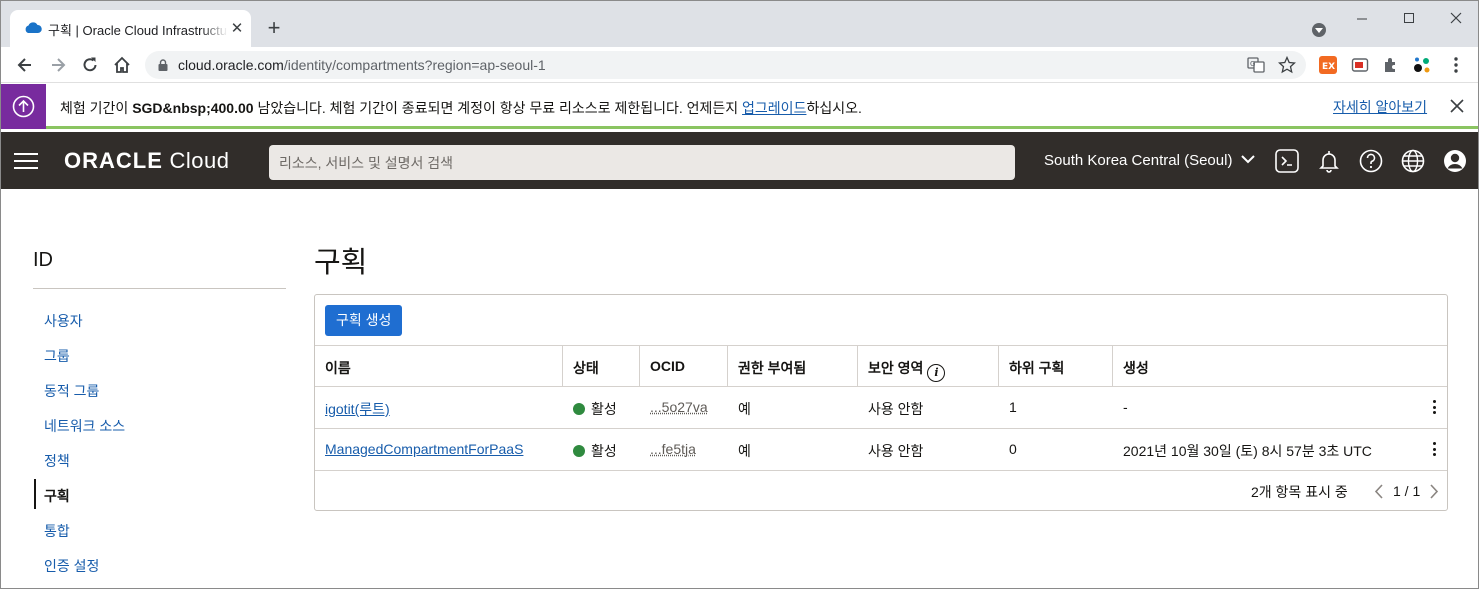 The image size is (1479, 589). I want to click on column-header-security-zone: 보안 영역 i, so click(928, 366).